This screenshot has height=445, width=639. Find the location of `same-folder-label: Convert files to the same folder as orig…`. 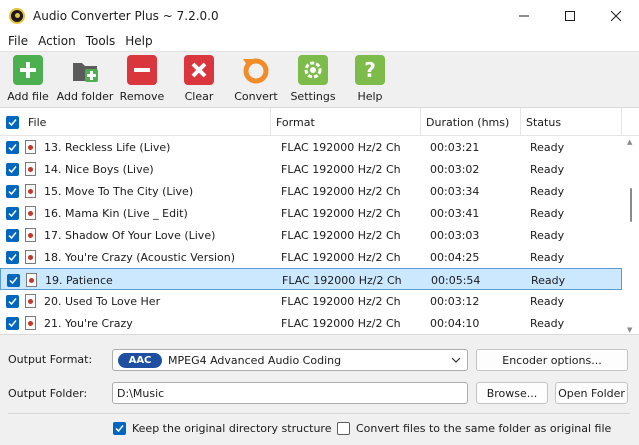

same-folder-label: Convert files to the same folder as orig… is located at coordinates (484, 428).